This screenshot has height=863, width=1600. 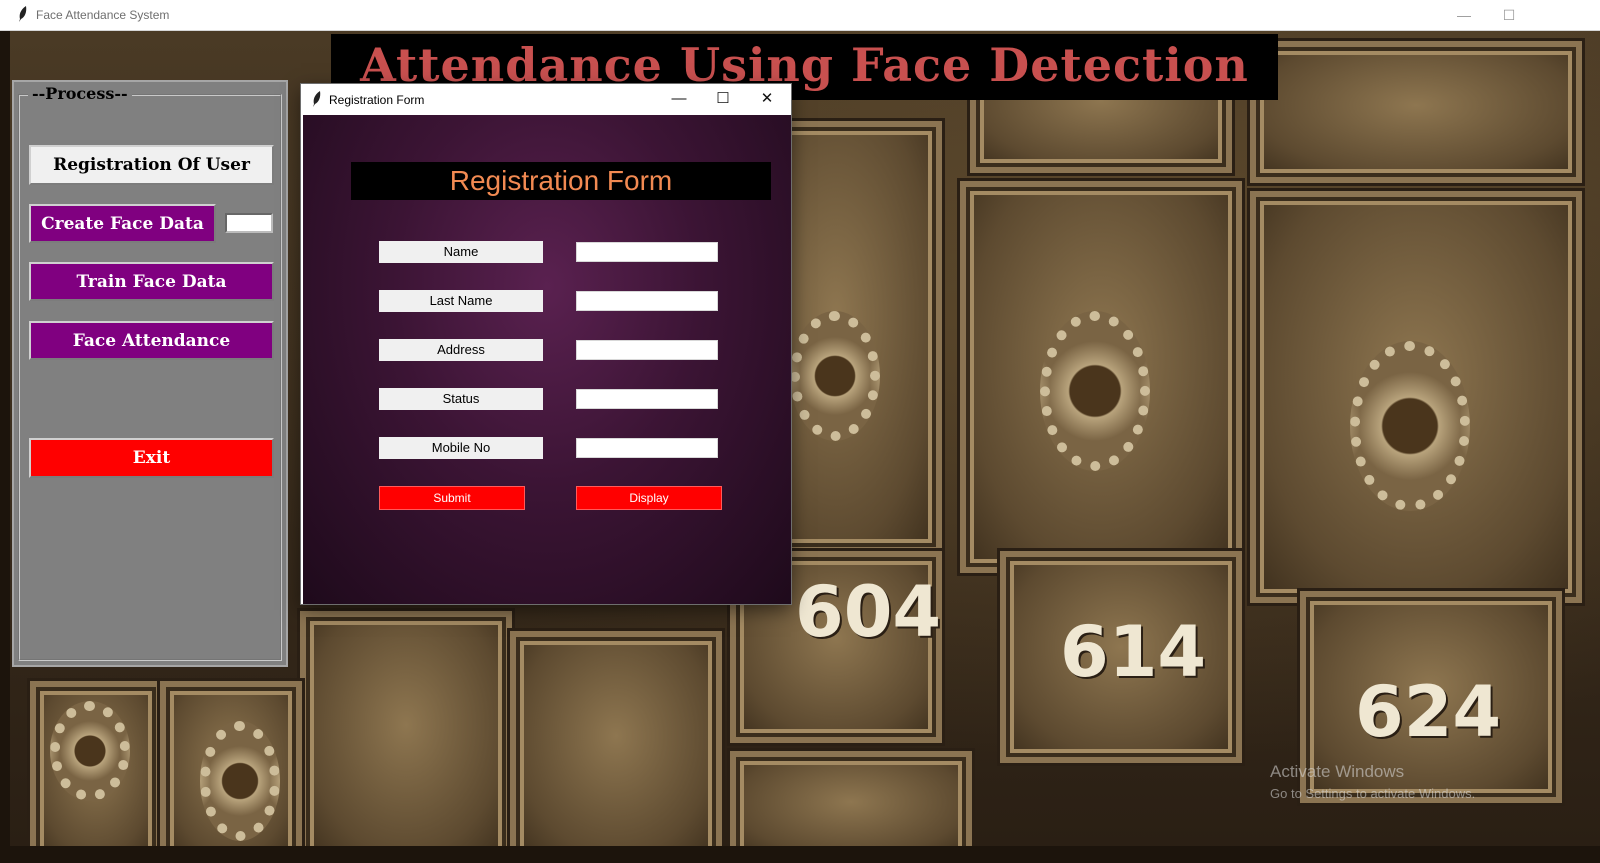 I want to click on box-number-624: 624, so click(x=1428, y=712).